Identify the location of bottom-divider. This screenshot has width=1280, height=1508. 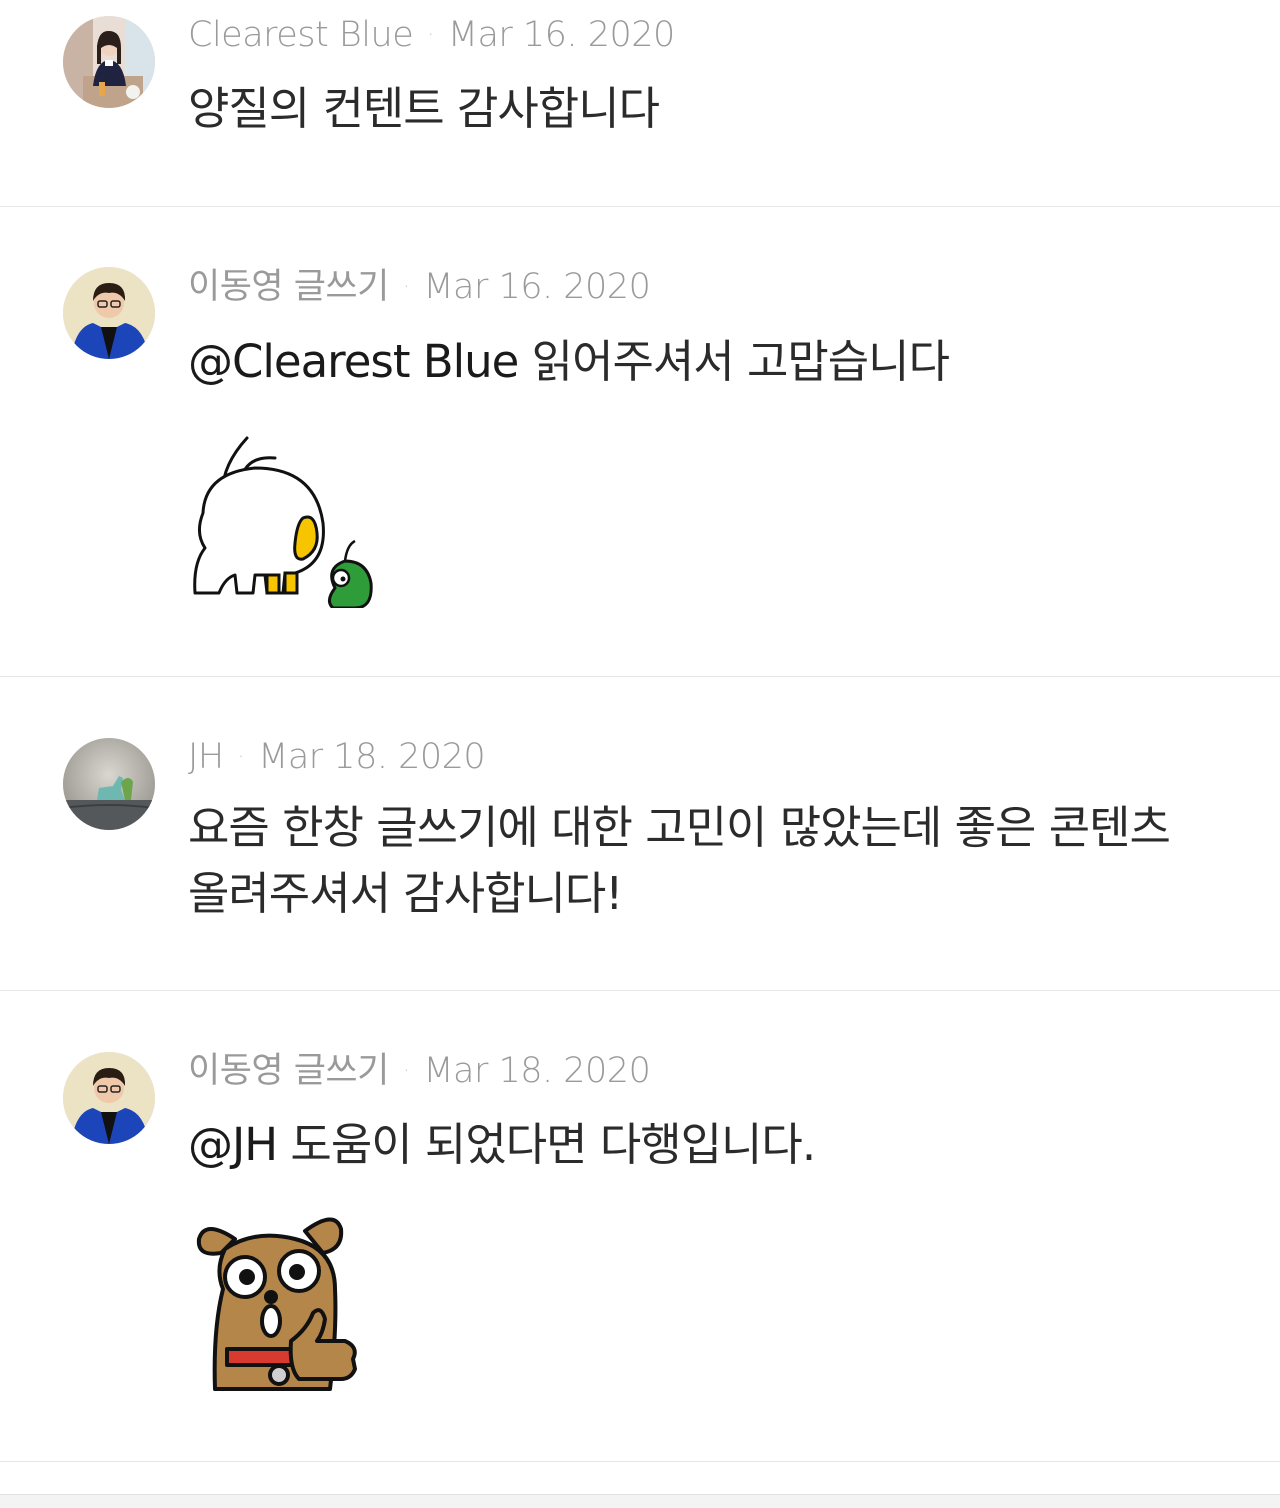
(640, 1501).